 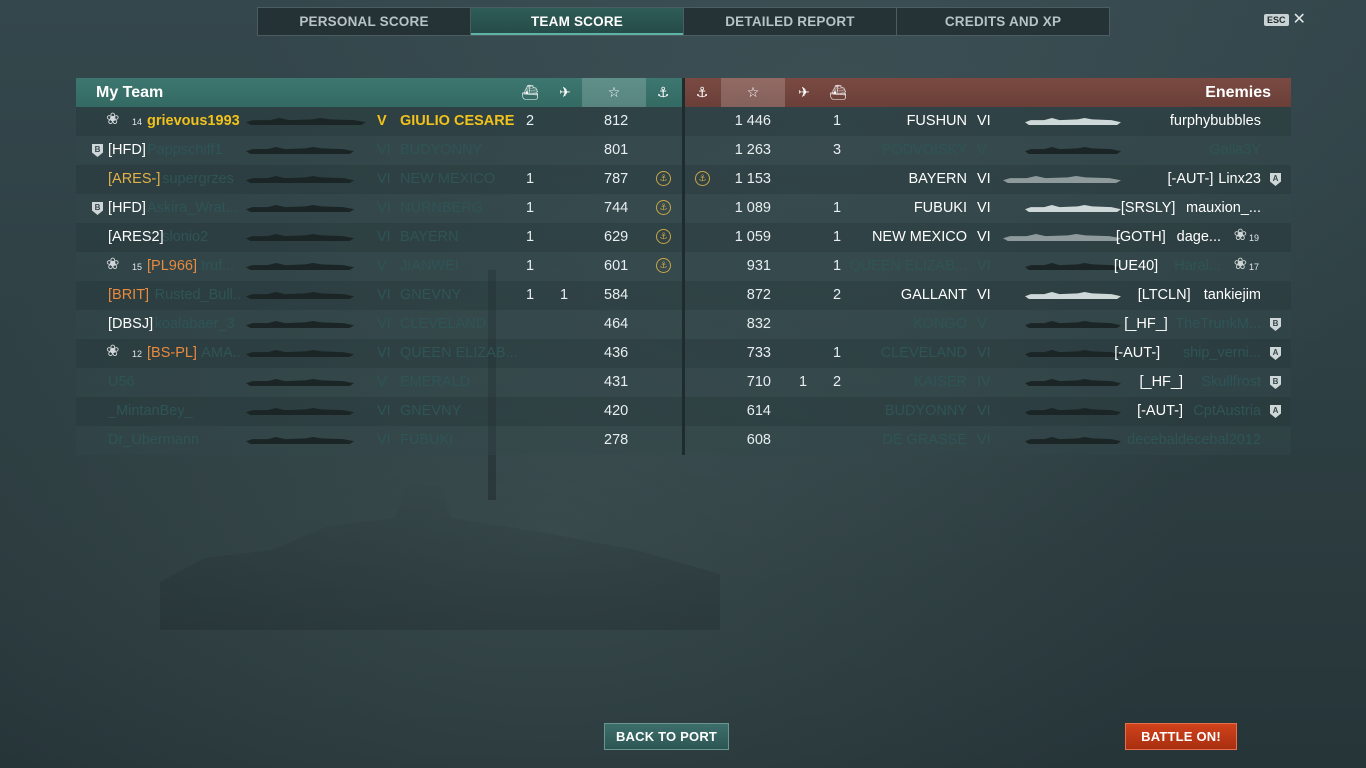 What do you see at coordinates (113, 119) in the screenshot?
I see `rank-badge: ❀` at bounding box center [113, 119].